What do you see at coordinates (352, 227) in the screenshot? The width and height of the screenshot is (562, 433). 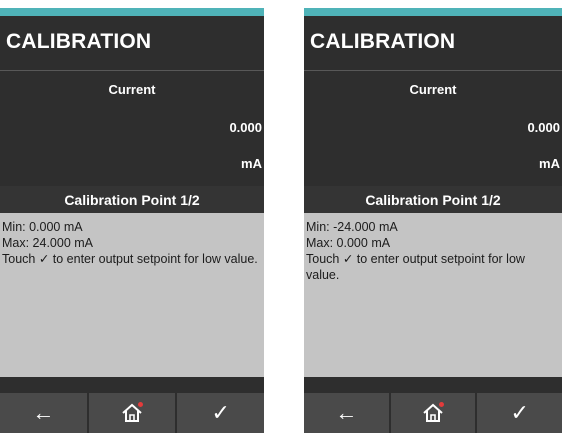 I see `min-text: Min: -24.000 mA` at bounding box center [352, 227].